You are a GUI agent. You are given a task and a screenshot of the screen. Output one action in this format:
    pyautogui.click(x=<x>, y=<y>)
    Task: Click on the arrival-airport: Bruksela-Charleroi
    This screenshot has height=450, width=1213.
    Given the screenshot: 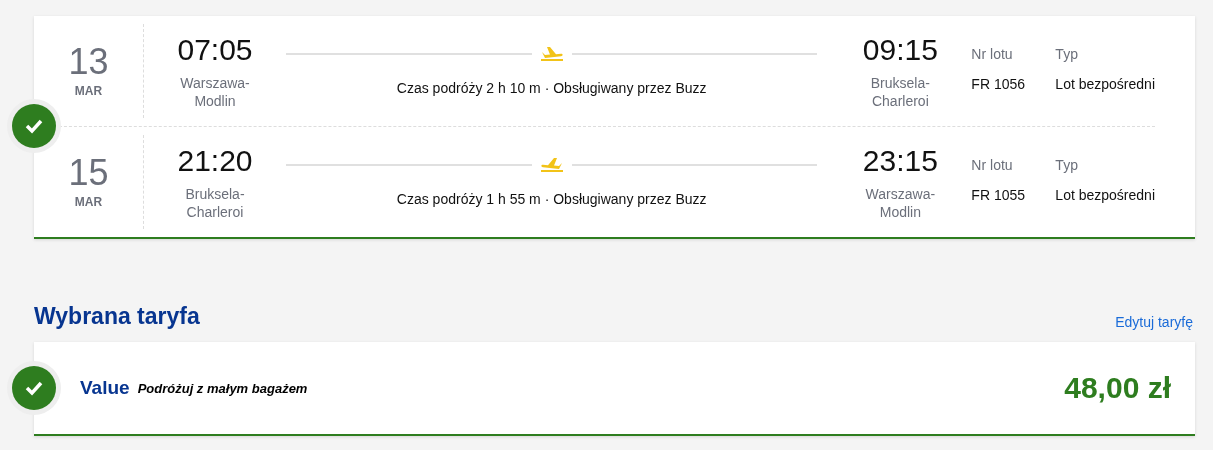 What is the action you would take?
    pyautogui.click(x=900, y=92)
    